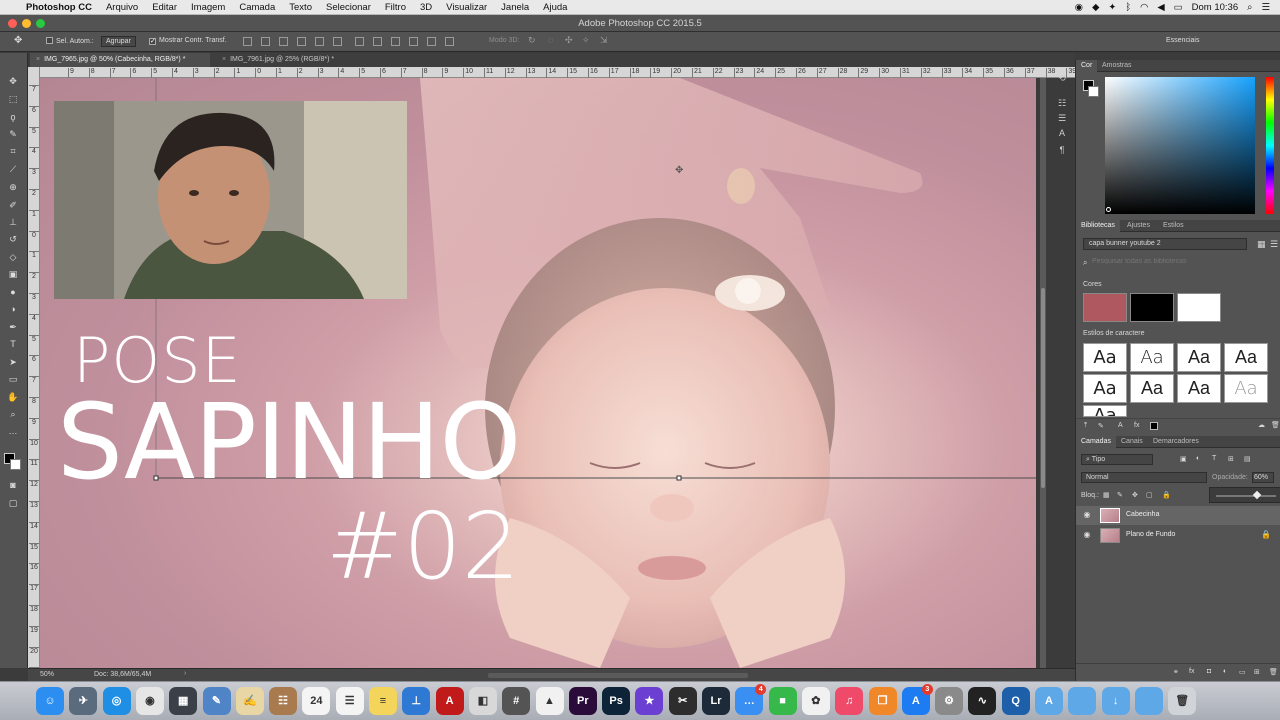 Image resolution: width=1280 pixels, height=720 pixels. I want to click on library-add-color-icon, so click(1154, 426).